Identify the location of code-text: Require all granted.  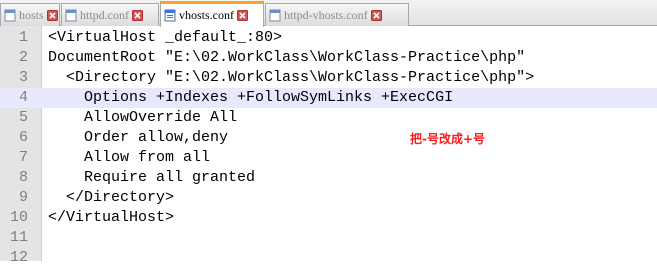
(152, 177).